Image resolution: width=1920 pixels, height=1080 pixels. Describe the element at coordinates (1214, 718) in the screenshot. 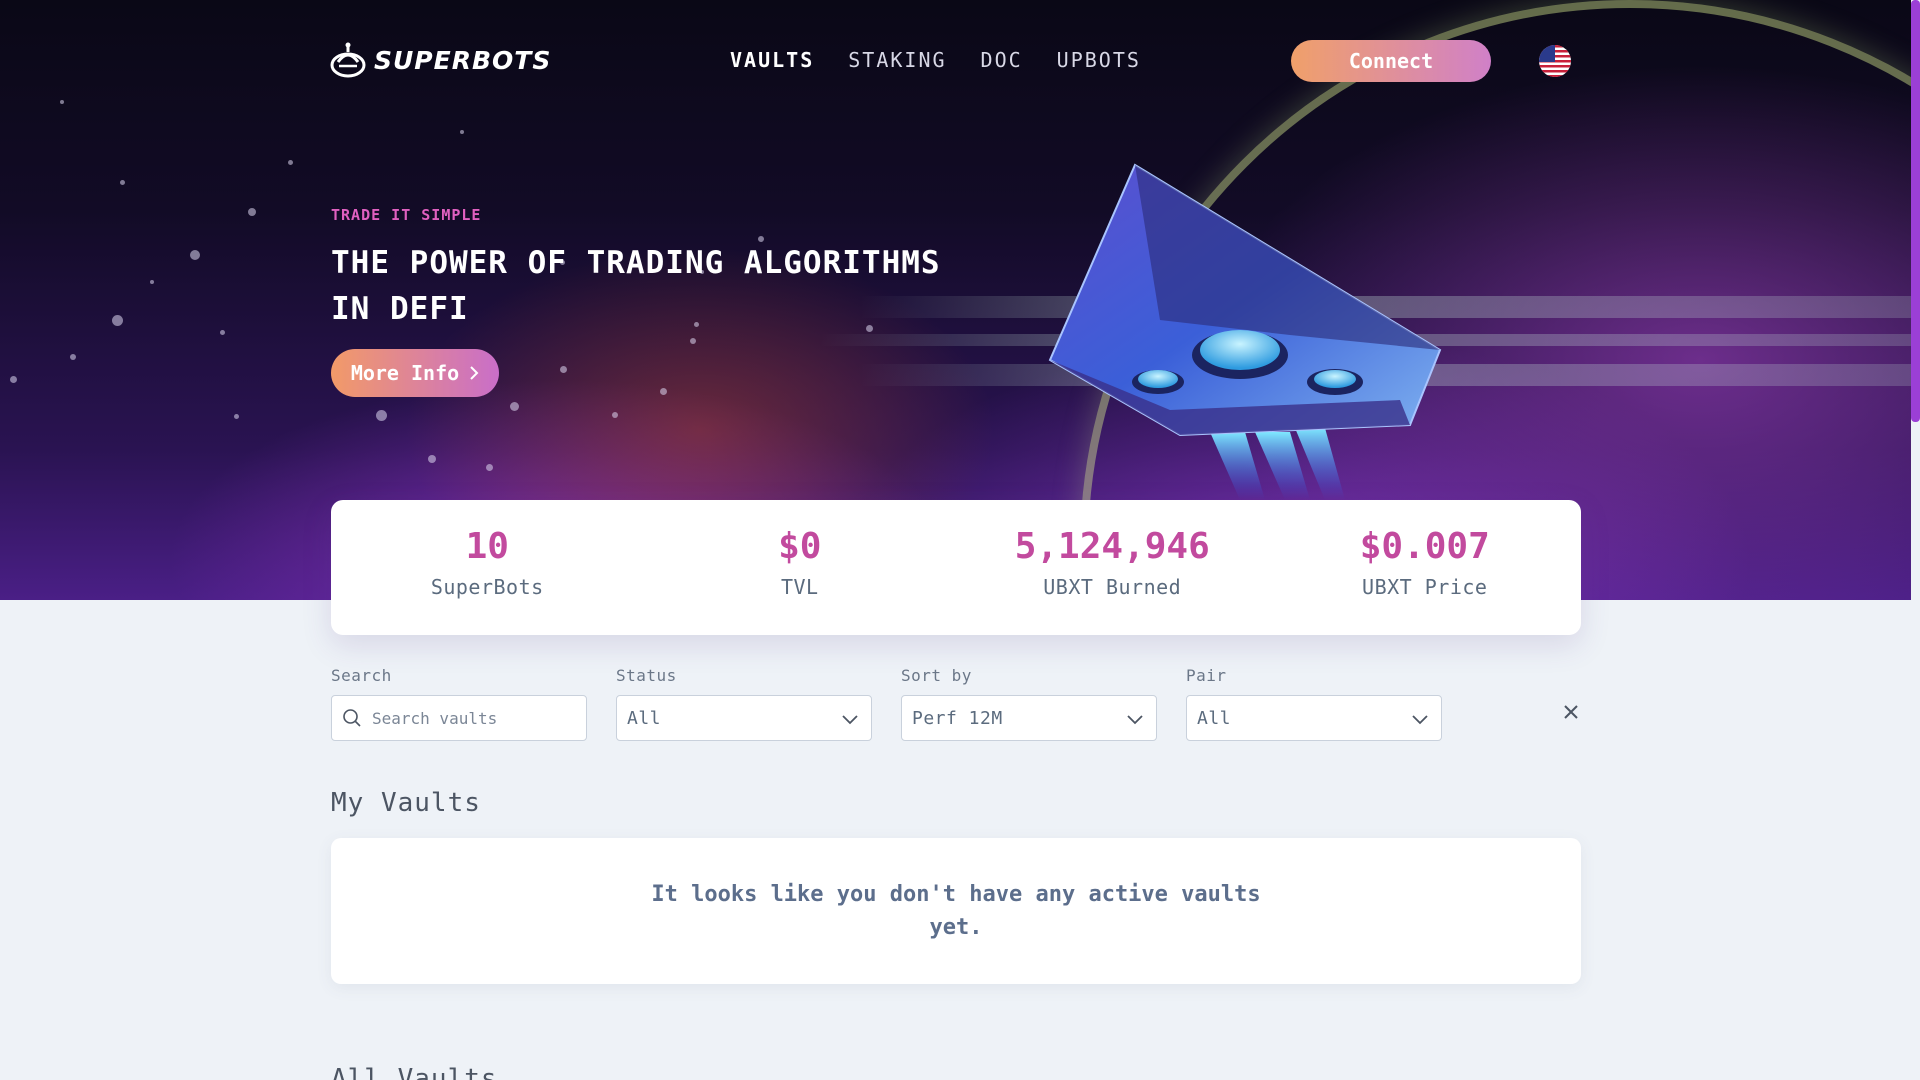

I see `pair-value: All` at that location.